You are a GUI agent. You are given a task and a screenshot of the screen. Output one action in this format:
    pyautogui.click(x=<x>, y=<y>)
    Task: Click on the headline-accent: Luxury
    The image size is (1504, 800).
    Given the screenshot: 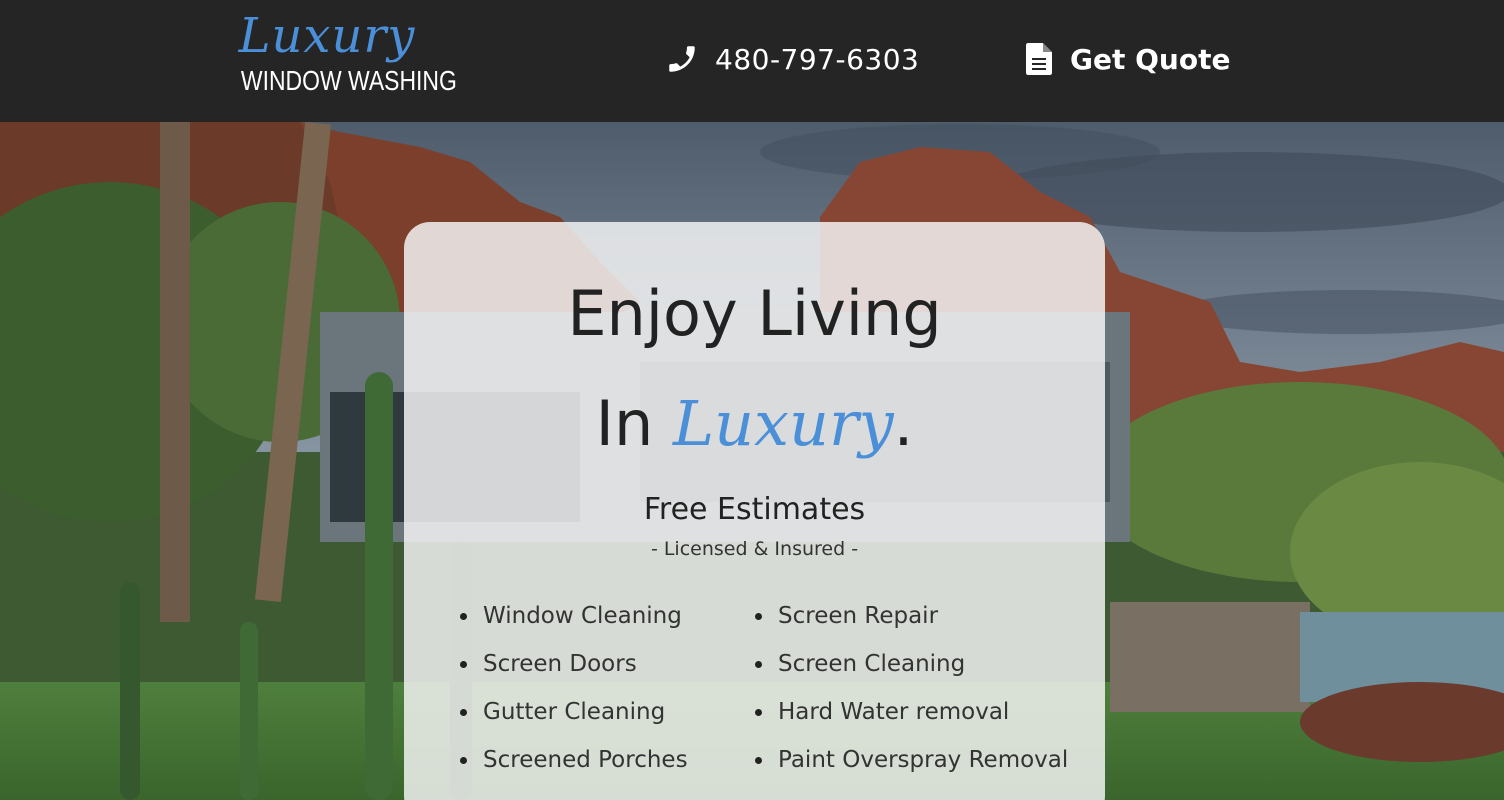 What is the action you would take?
    pyautogui.click(x=783, y=423)
    